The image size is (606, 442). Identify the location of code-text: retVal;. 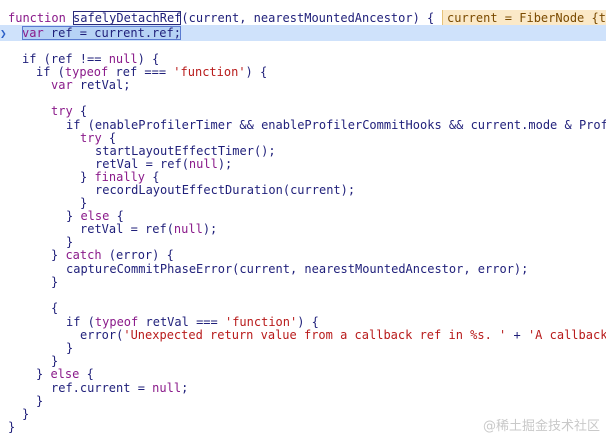
(101, 85).